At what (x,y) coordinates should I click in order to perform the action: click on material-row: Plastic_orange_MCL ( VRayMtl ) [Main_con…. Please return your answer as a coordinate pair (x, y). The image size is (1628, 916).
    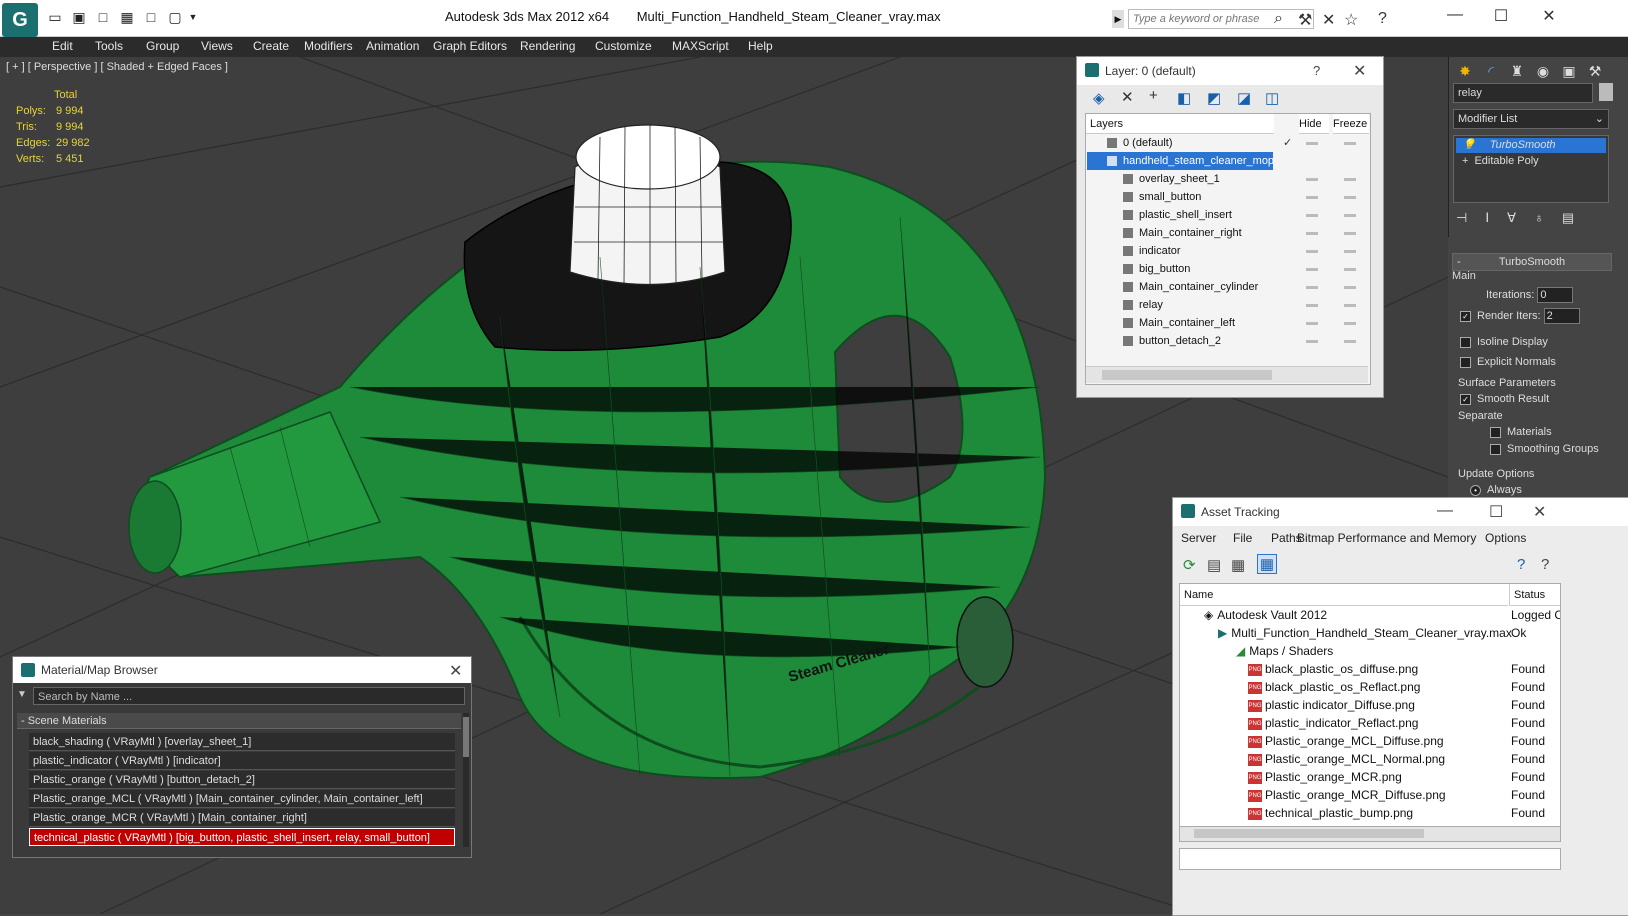
    Looking at the image, I should click on (242, 799).